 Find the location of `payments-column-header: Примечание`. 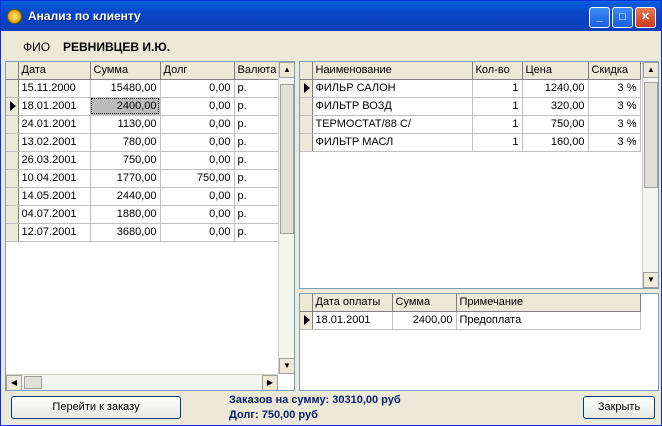

payments-column-header: Примечание is located at coordinates (548, 303).